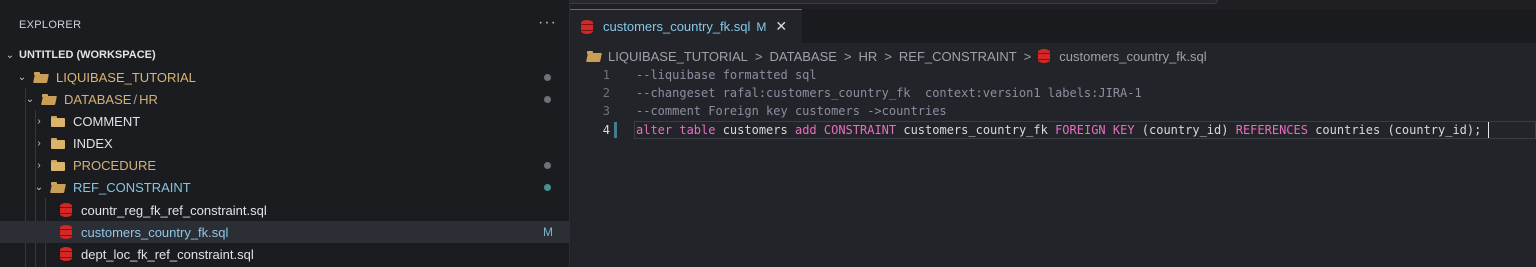  I want to click on tree-item-index: › INDEX, so click(284, 143).